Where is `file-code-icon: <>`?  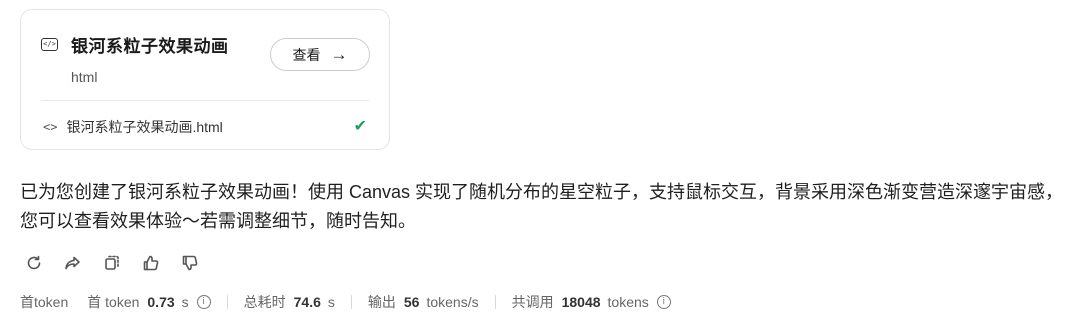 file-code-icon: <> is located at coordinates (50, 127).